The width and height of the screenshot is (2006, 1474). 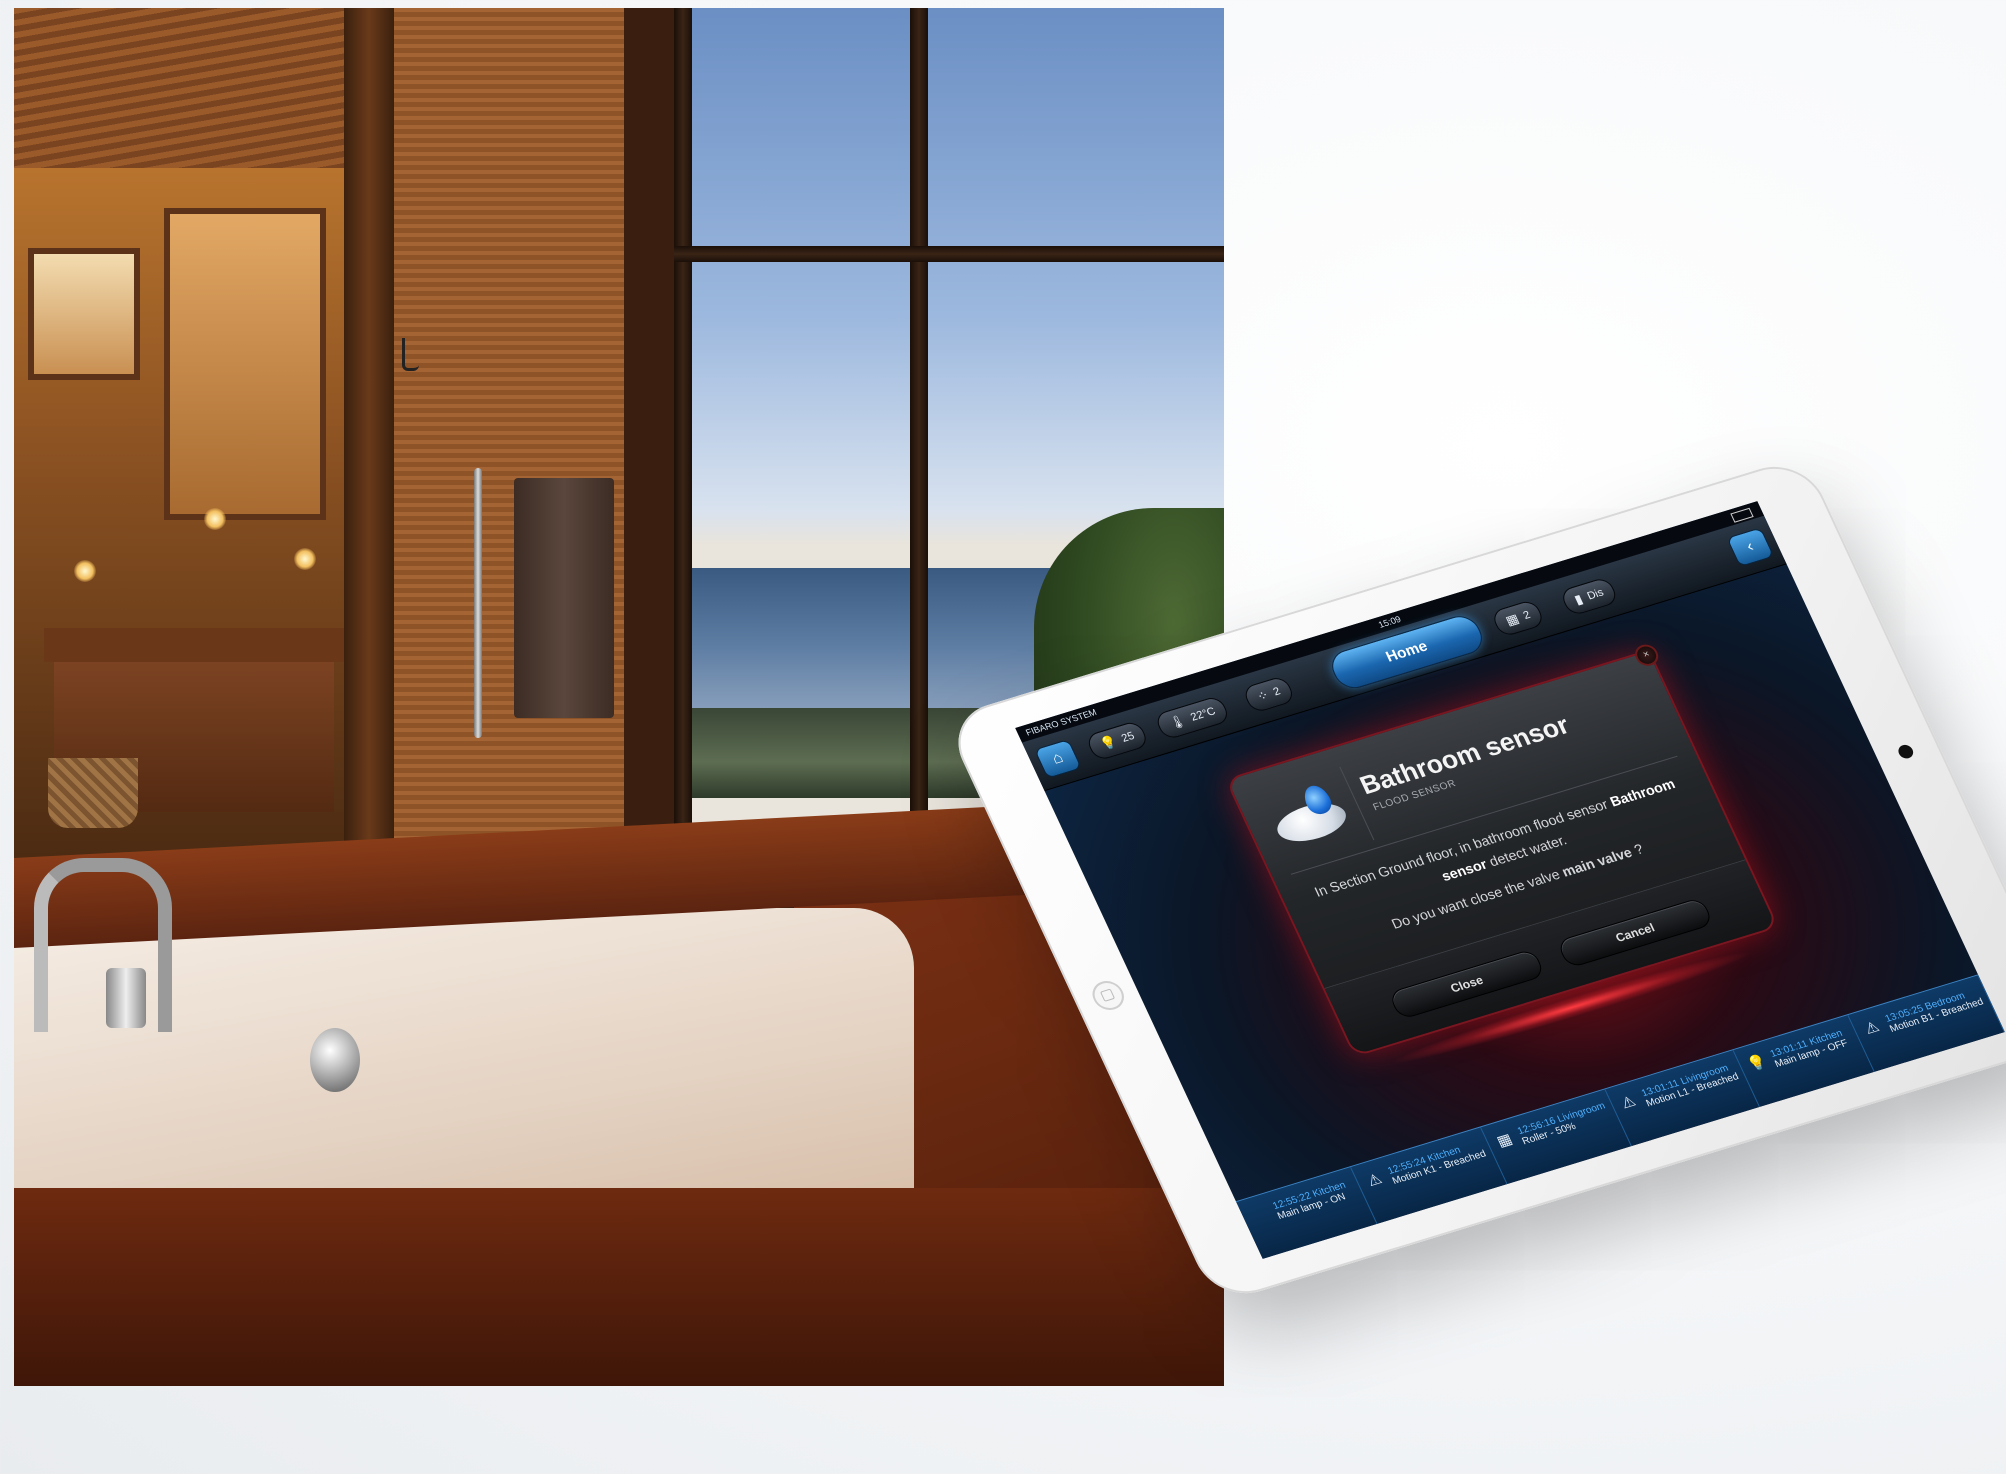 What do you see at coordinates (1597, 862) in the screenshot?
I see `valve-name: main valve` at bounding box center [1597, 862].